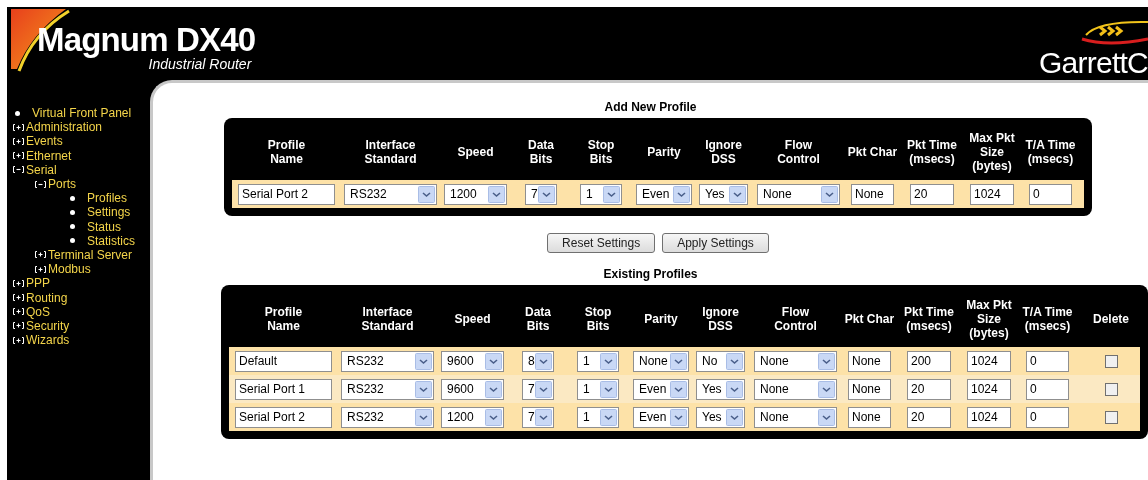 Image resolution: width=1148 pixels, height=480 pixels. What do you see at coordinates (650, 107) in the screenshot?
I see `section-title: Add New Profile` at bounding box center [650, 107].